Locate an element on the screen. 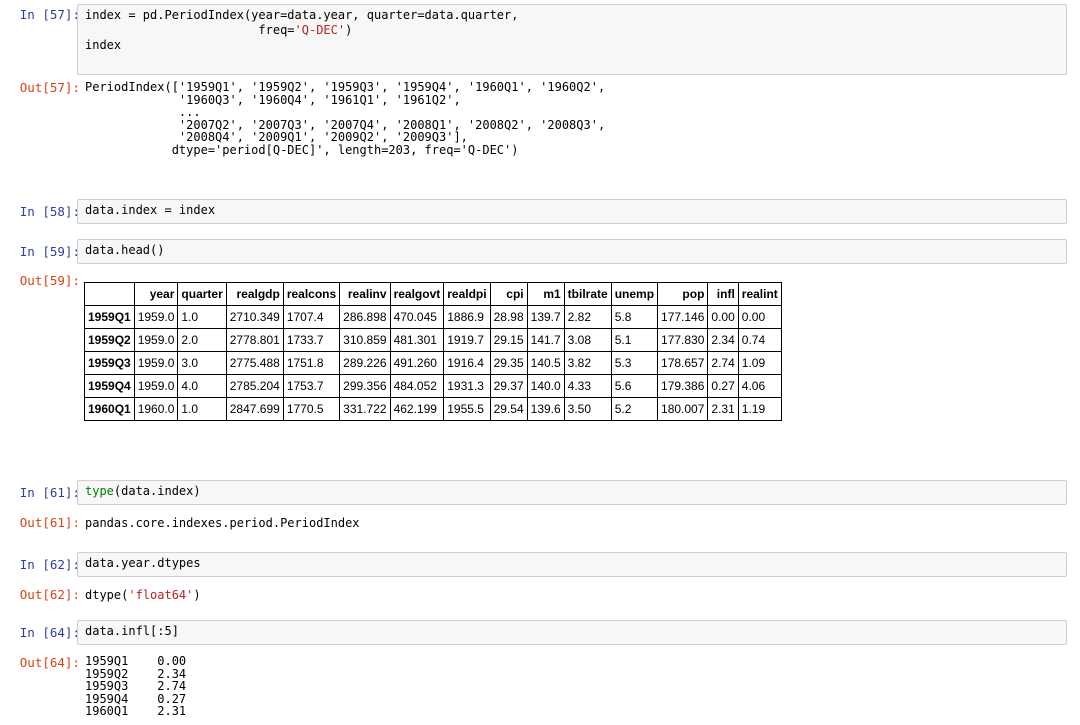 The width and height of the screenshot is (1080, 725). column-header: unemp is located at coordinates (634, 294).